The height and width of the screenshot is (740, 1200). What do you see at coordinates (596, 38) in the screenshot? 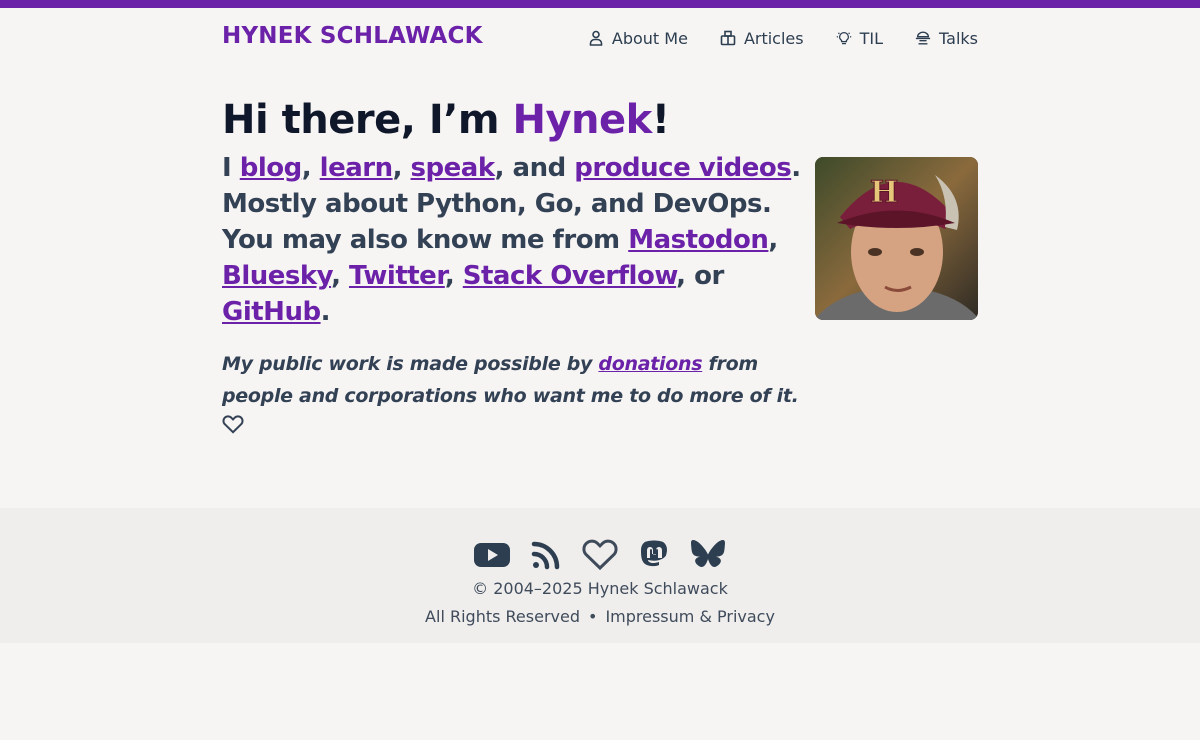
I see `person-icon` at bounding box center [596, 38].